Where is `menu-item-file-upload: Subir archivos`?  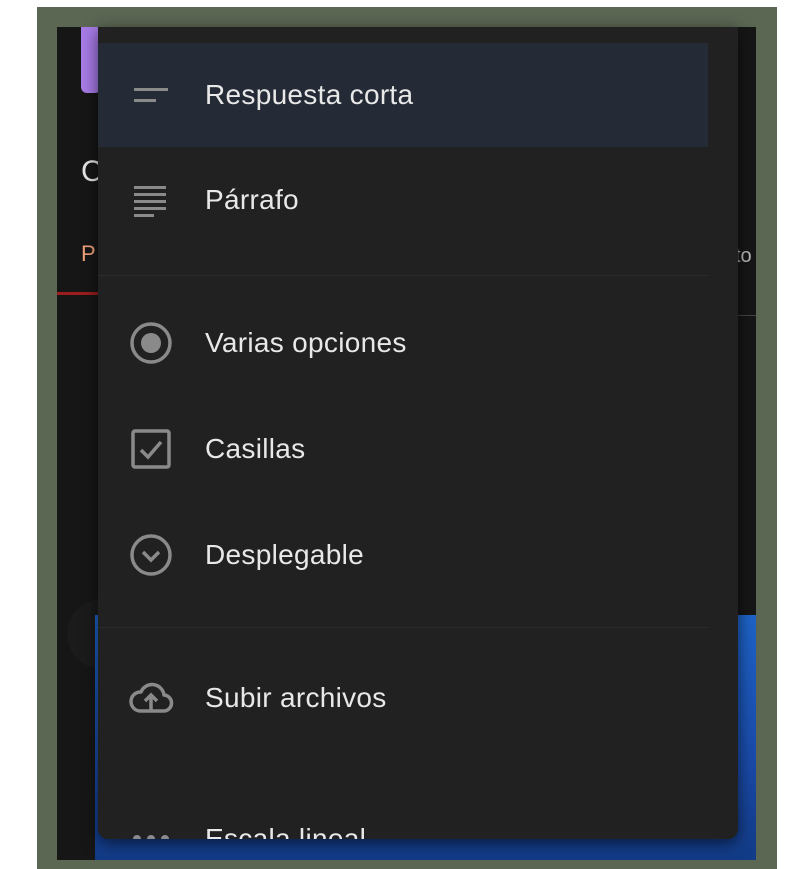 menu-item-file-upload: Subir archivos is located at coordinates (403, 698).